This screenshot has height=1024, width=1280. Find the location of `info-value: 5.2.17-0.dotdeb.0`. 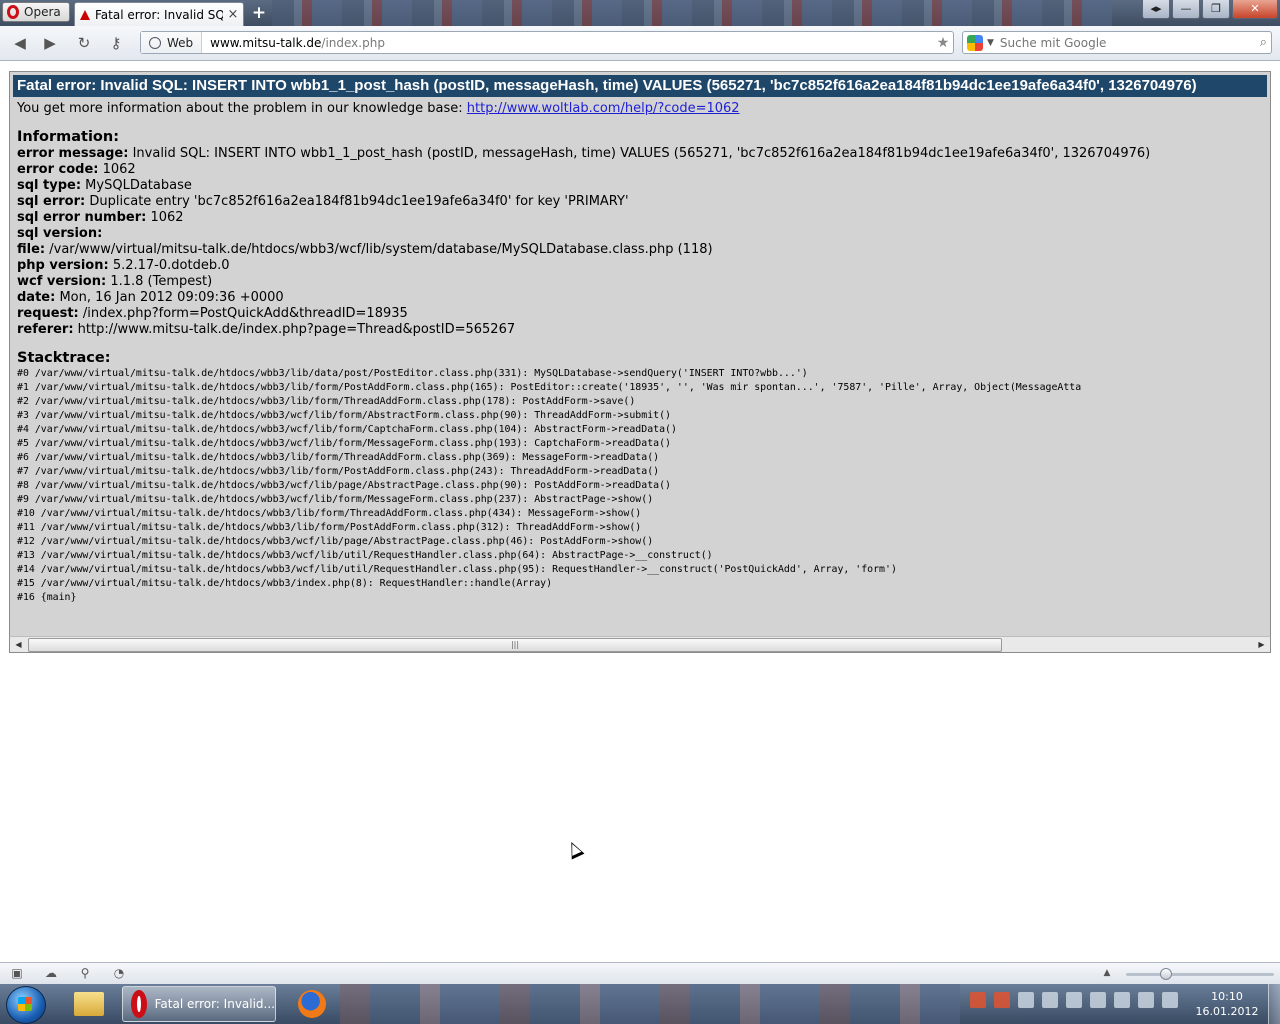

info-value: 5.2.17-0.dotdeb.0 is located at coordinates (169, 265).